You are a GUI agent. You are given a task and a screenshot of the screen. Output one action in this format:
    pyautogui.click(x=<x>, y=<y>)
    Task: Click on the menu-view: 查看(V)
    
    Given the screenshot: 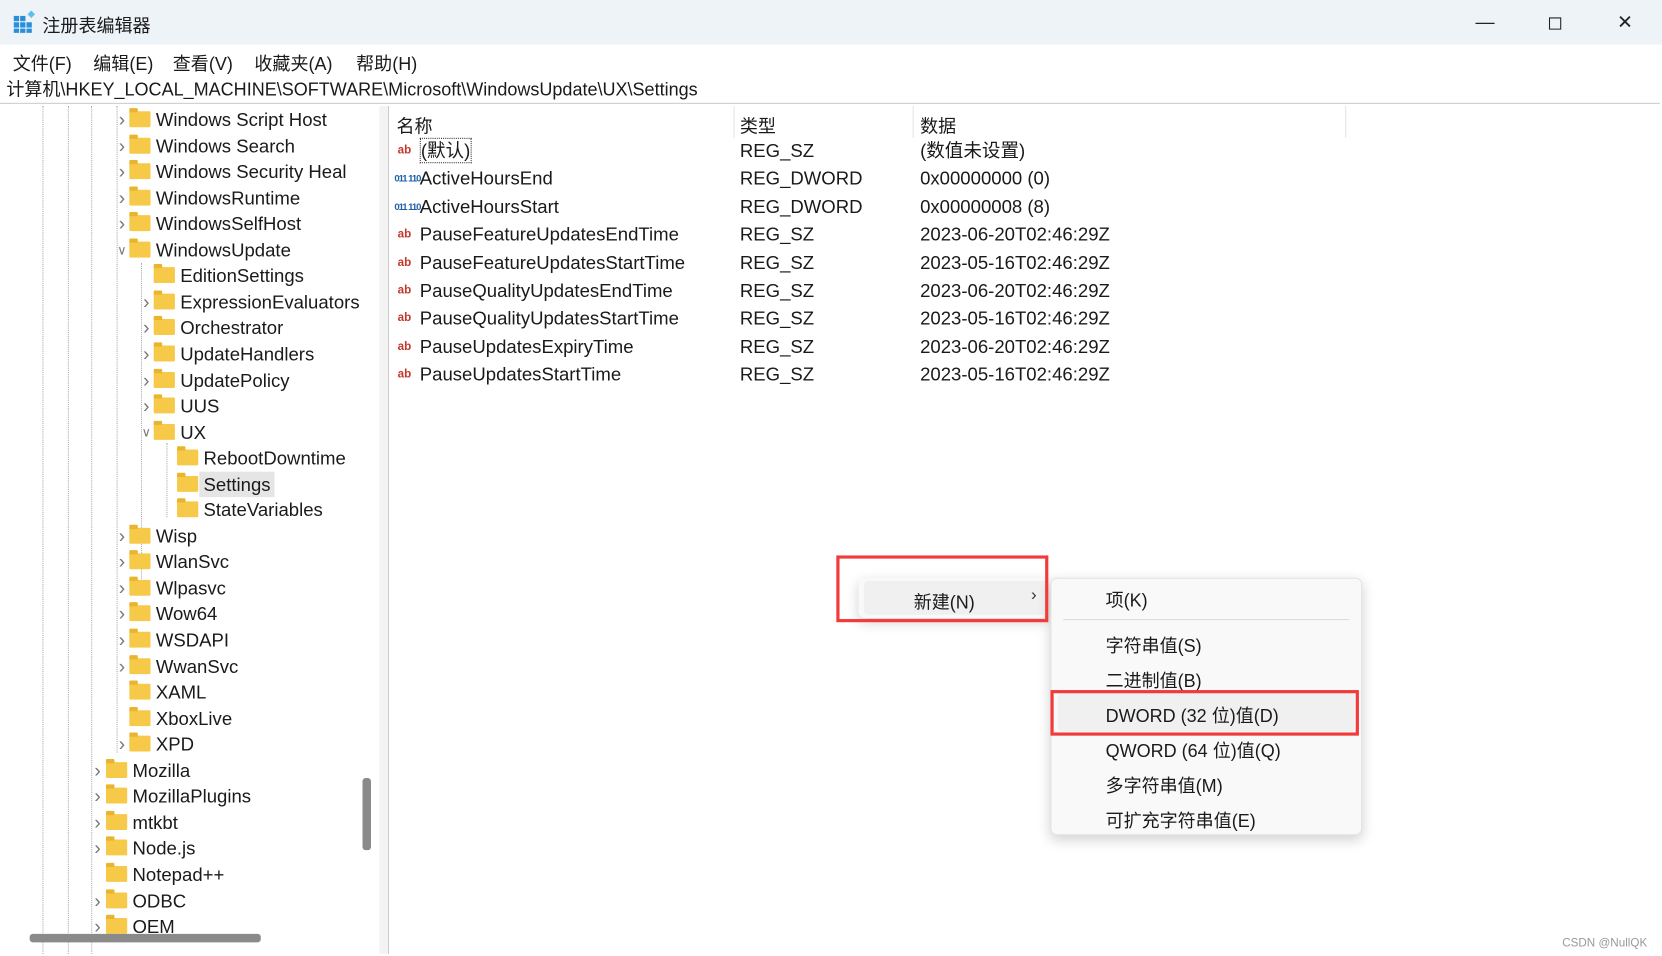 What is the action you would take?
    pyautogui.click(x=203, y=62)
    